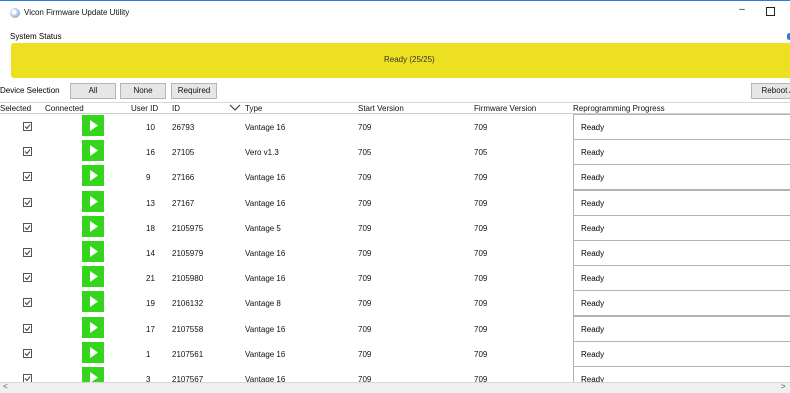 The width and height of the screenshot is (790, 393). I want to click on id-cell: 2107558, so click(188, 329).